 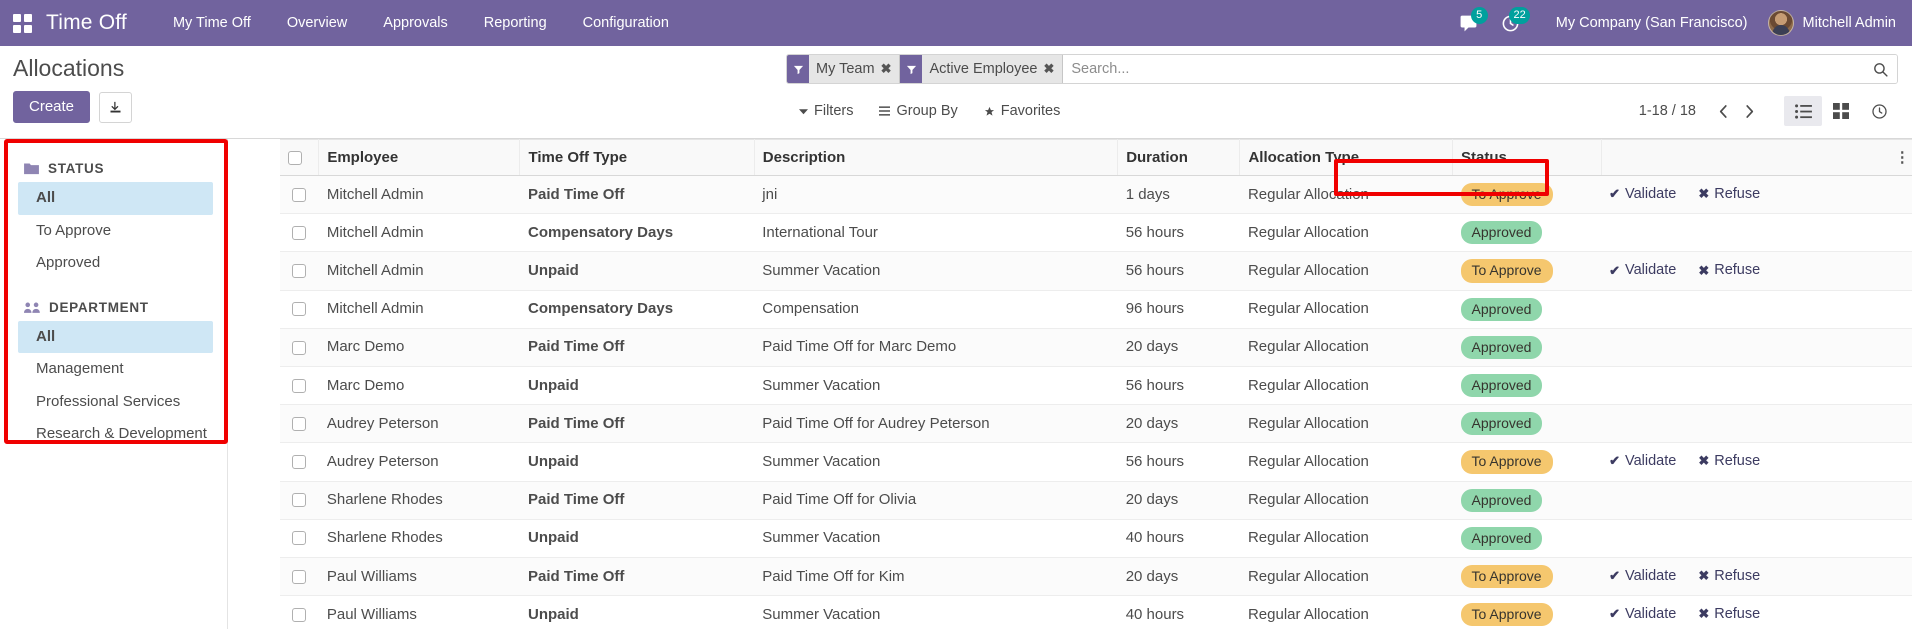 What do you see at coordinates (1899, 157) in the screenshot?
I see `column-options-button: ⋮` at bounding box center [1899, 157].